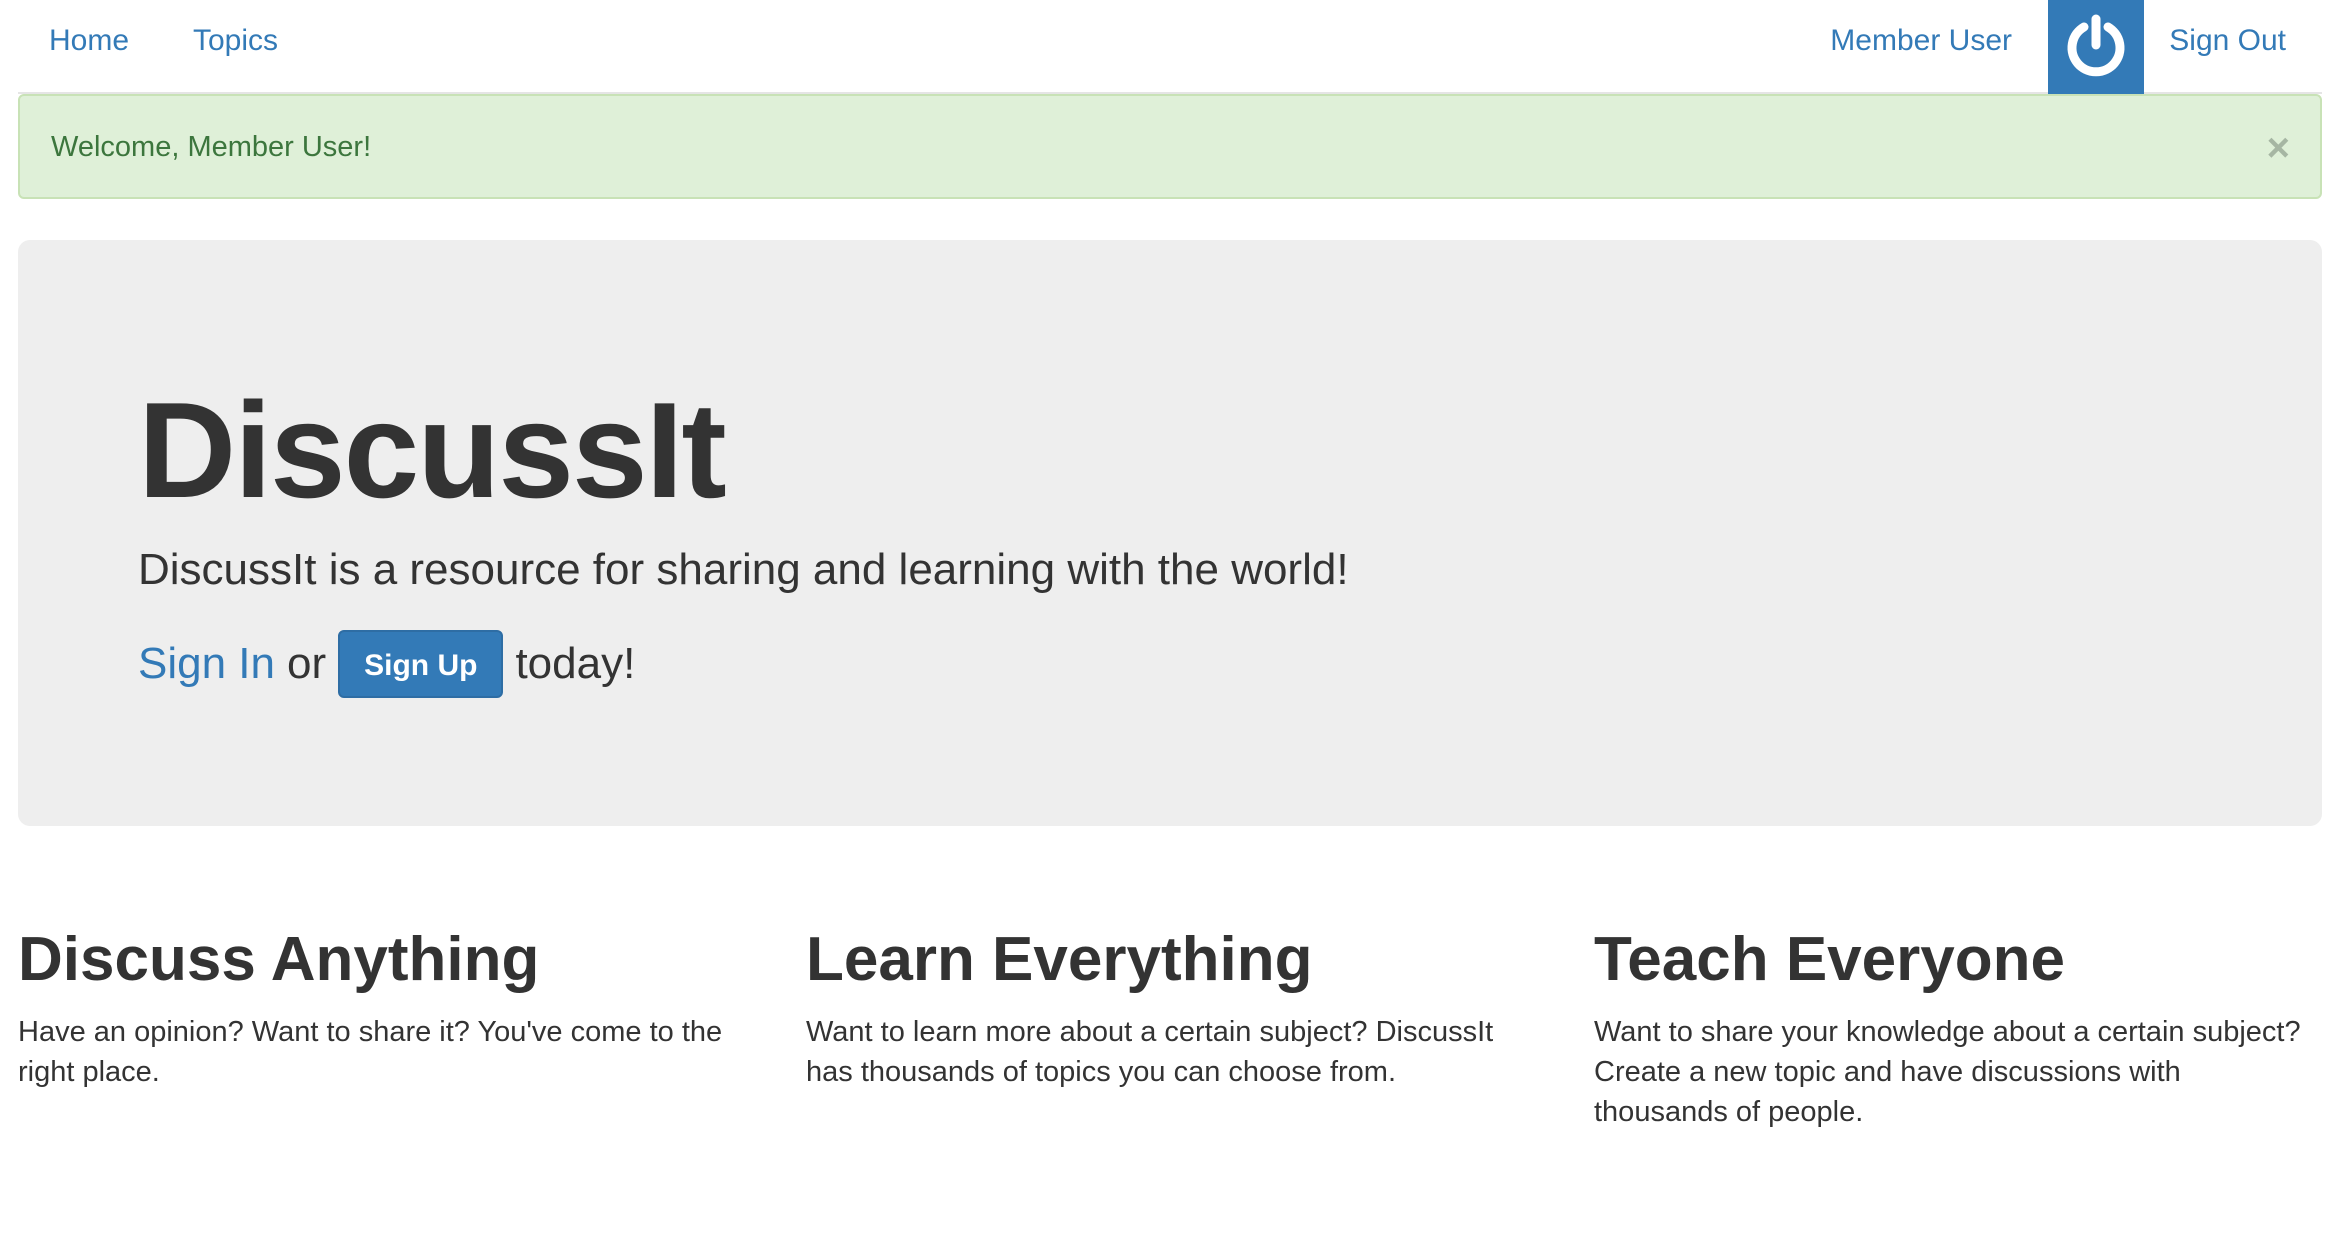 The image size is (2342, 1252). I want to click on avatar, so click(2096, 47).